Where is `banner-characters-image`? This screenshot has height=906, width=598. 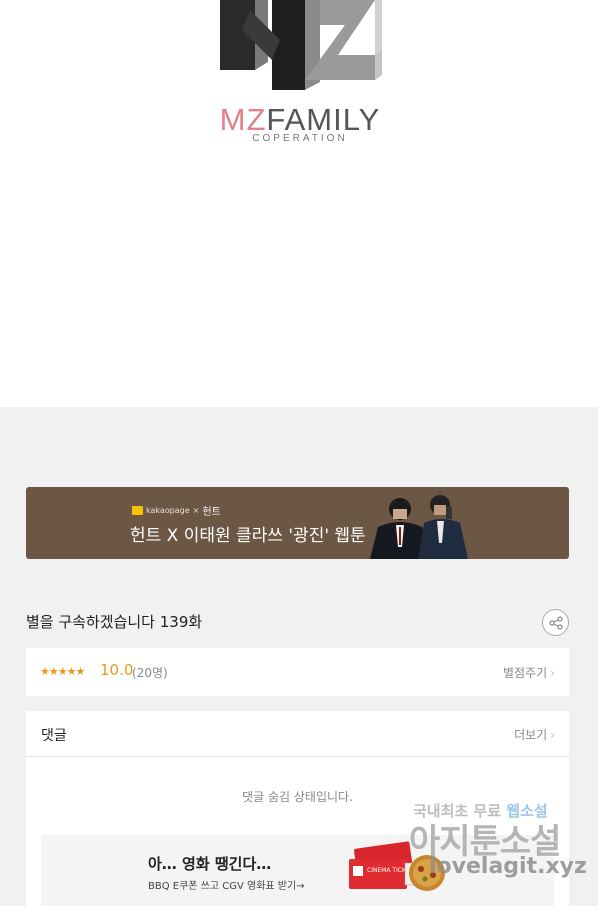 banner-characters-image is located at coordinates (419, 527).